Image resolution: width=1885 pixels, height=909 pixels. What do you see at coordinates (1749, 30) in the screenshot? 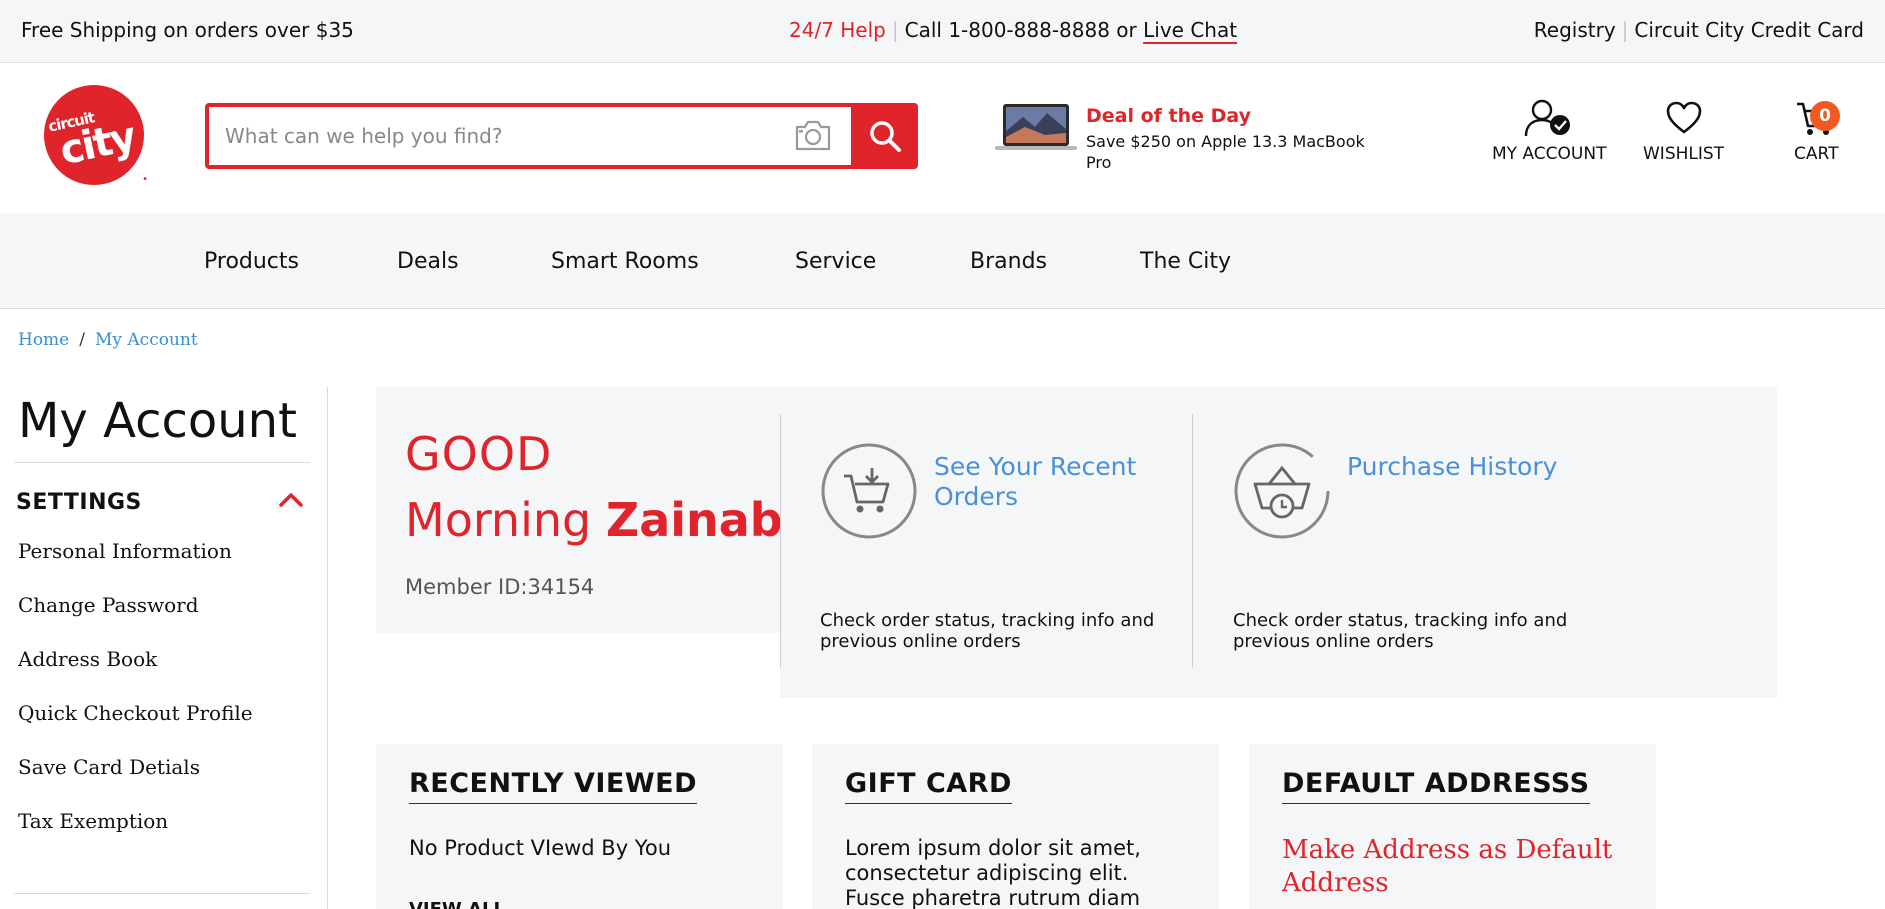
I see `credit-card-link: Circuit City Credit Card` at bounding box center [1749, 30].